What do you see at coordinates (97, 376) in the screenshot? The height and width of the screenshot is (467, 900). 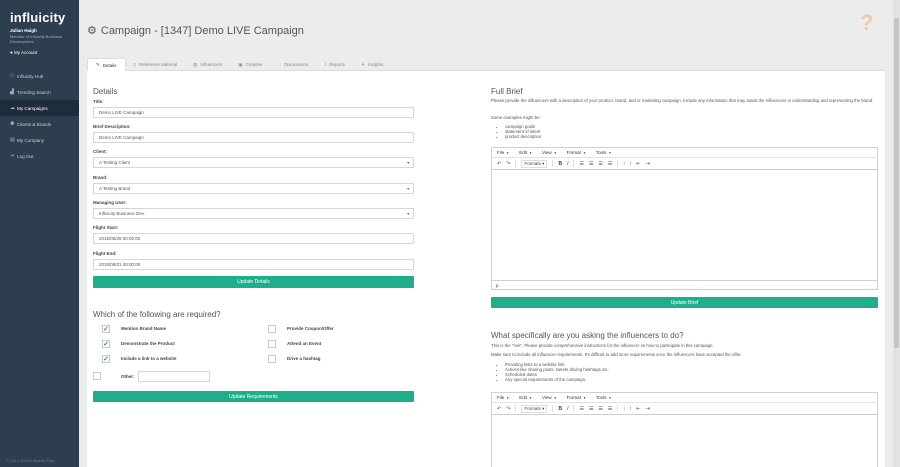 I see `other-checkbox` at bounding box center [97, 376].